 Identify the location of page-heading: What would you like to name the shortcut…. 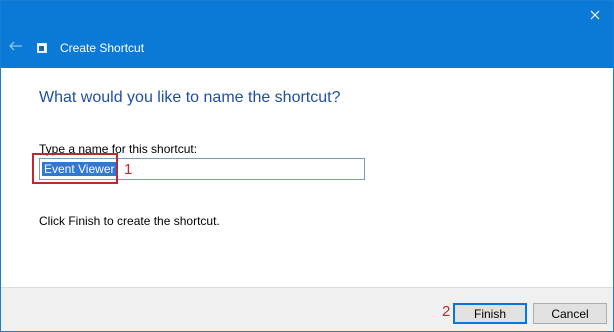
(190, 97).